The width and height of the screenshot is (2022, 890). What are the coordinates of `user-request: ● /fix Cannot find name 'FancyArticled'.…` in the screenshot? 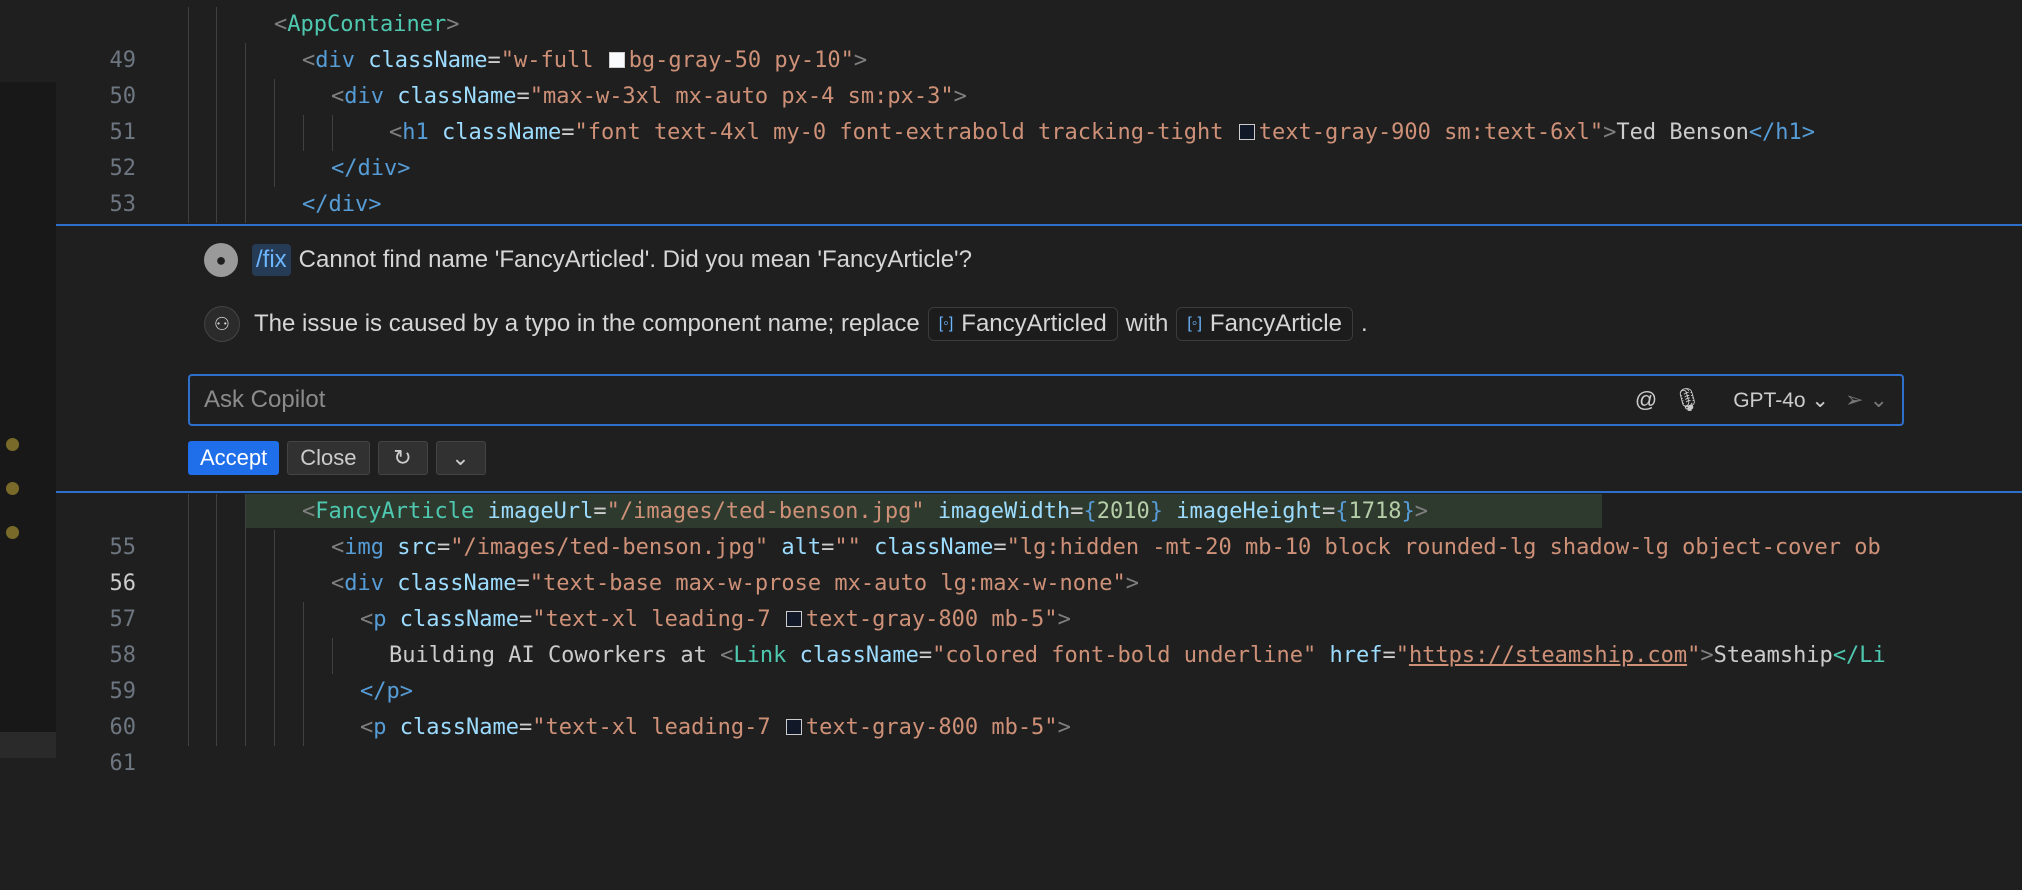 It's located at (588, 260).